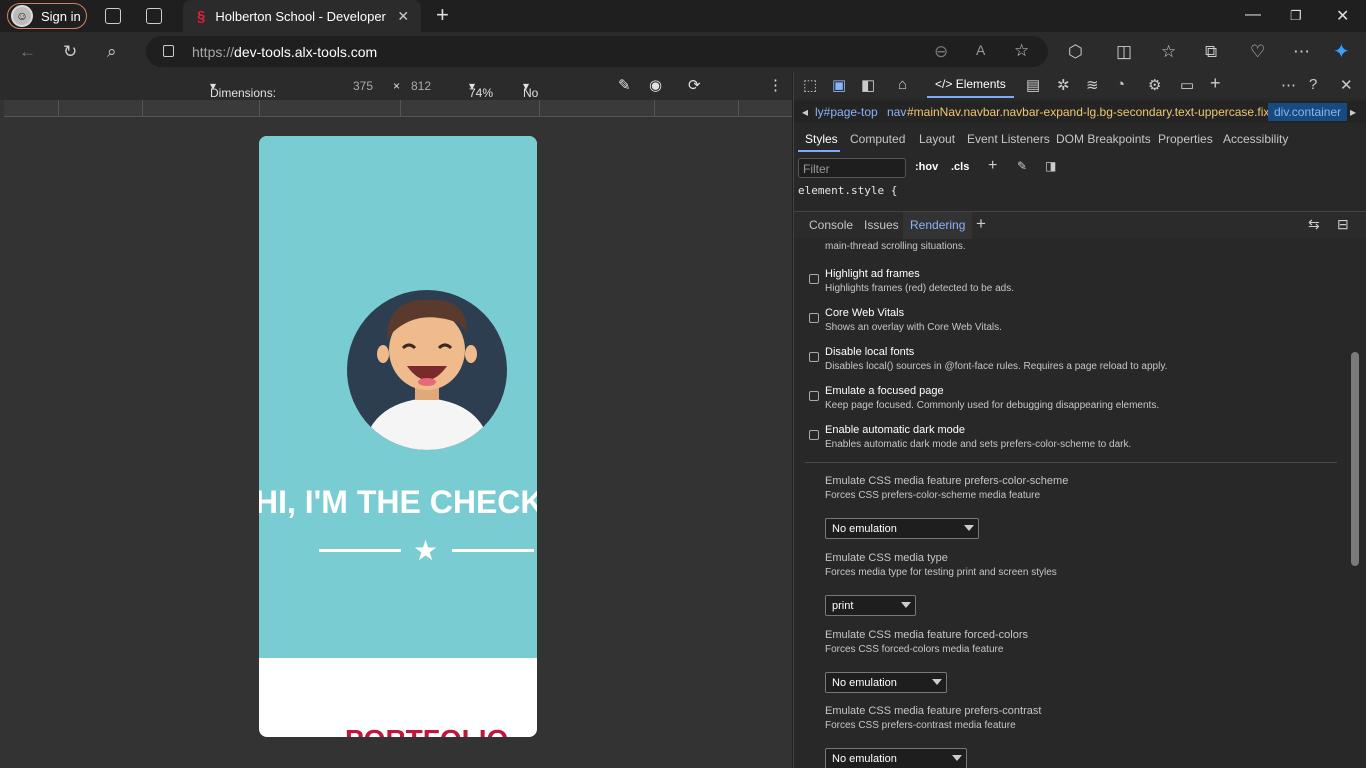 This screenshot has width=1366, height=768. I want to click on breadcrumb-scroll-right-icon: ▸, so click(1353, 112).